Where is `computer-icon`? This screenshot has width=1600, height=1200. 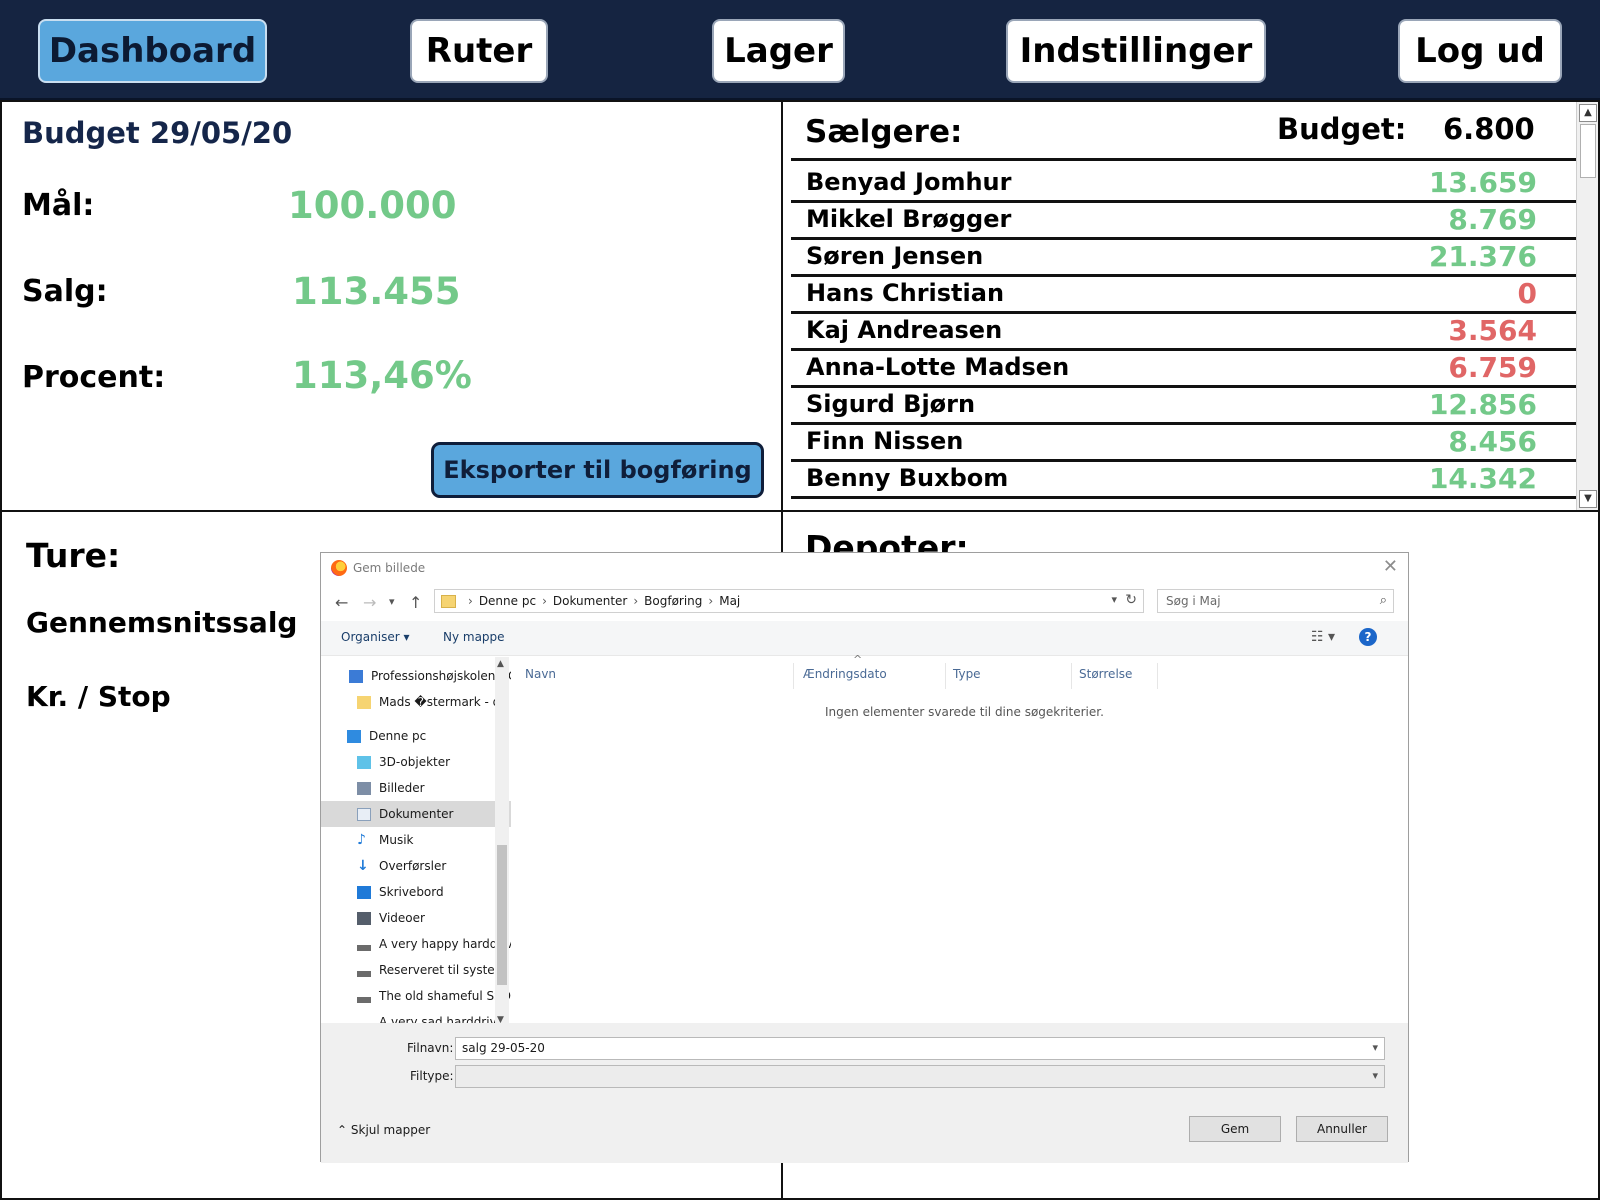 computer-icon is located at coordinates (354, 736).